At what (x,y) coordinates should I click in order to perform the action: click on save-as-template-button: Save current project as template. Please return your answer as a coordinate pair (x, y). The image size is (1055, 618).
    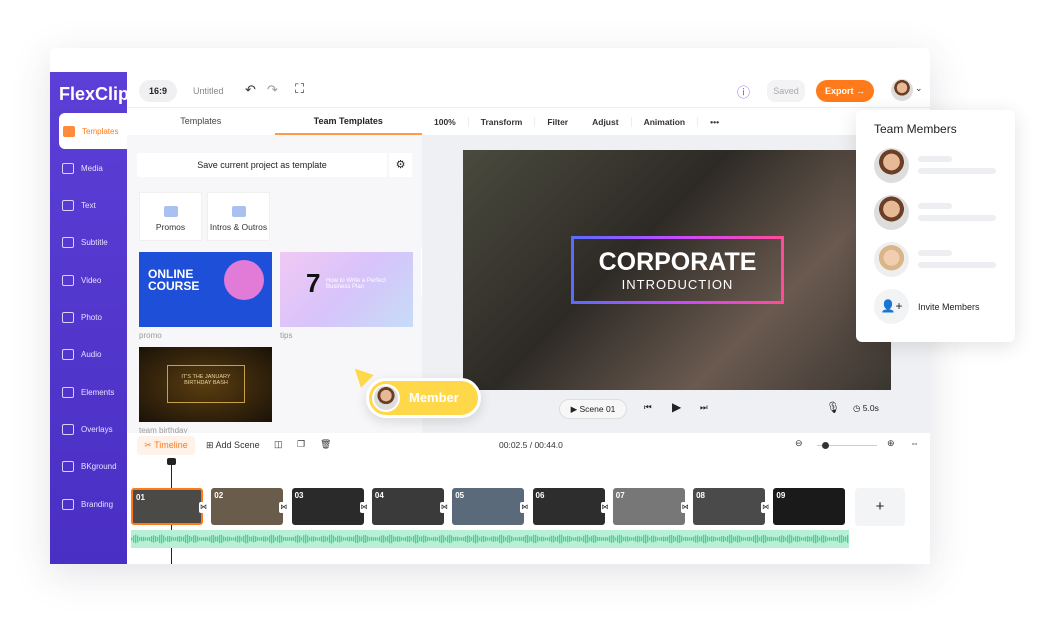
    Looking at the image, I should click on (262, 165).